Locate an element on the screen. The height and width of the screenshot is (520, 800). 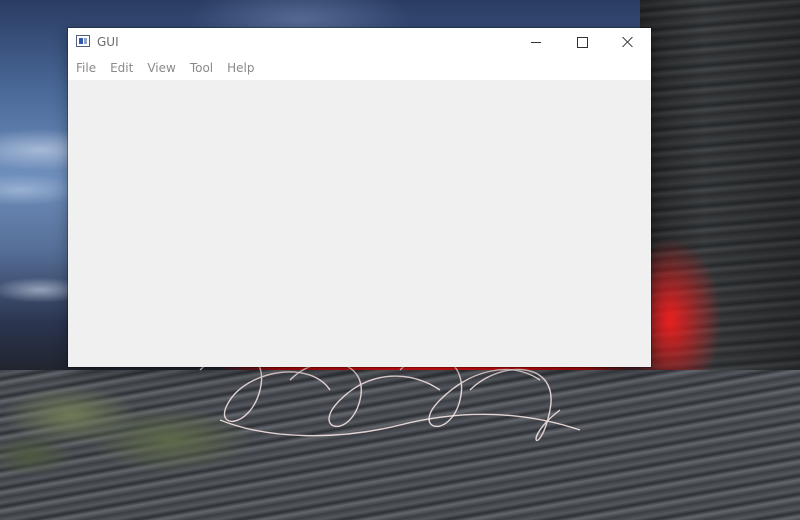
menu-file: File is located at coordinates (85, 68).